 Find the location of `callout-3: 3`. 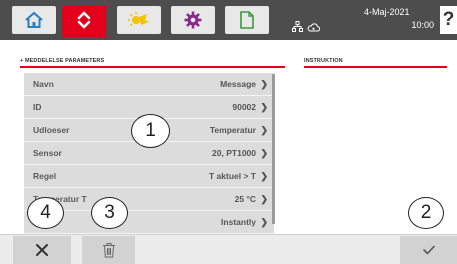

callout-3: 3 is located at coordinates (109, 213).